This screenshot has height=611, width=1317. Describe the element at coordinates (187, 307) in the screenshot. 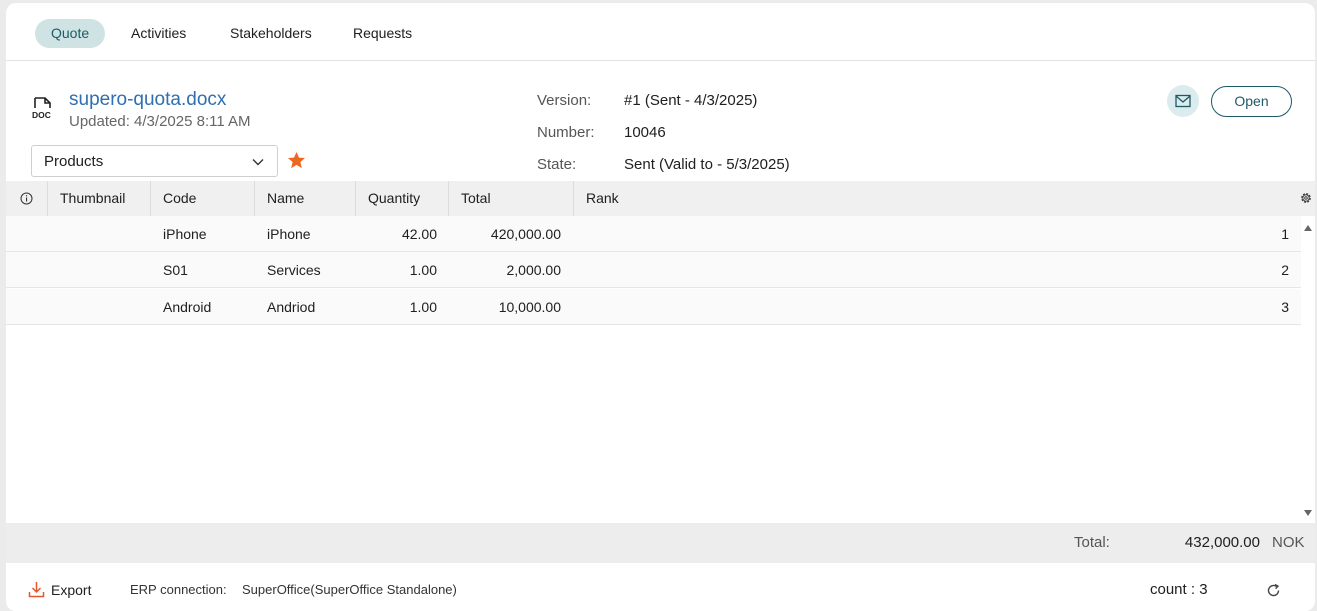

I see `cell-code: Android` at that location.